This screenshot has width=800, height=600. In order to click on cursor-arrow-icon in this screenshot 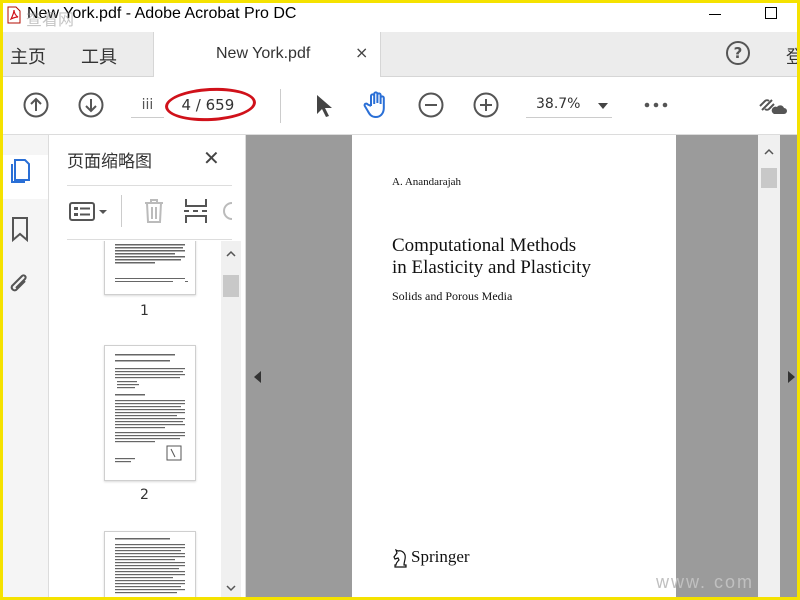, I will do `click(322, 105)`.